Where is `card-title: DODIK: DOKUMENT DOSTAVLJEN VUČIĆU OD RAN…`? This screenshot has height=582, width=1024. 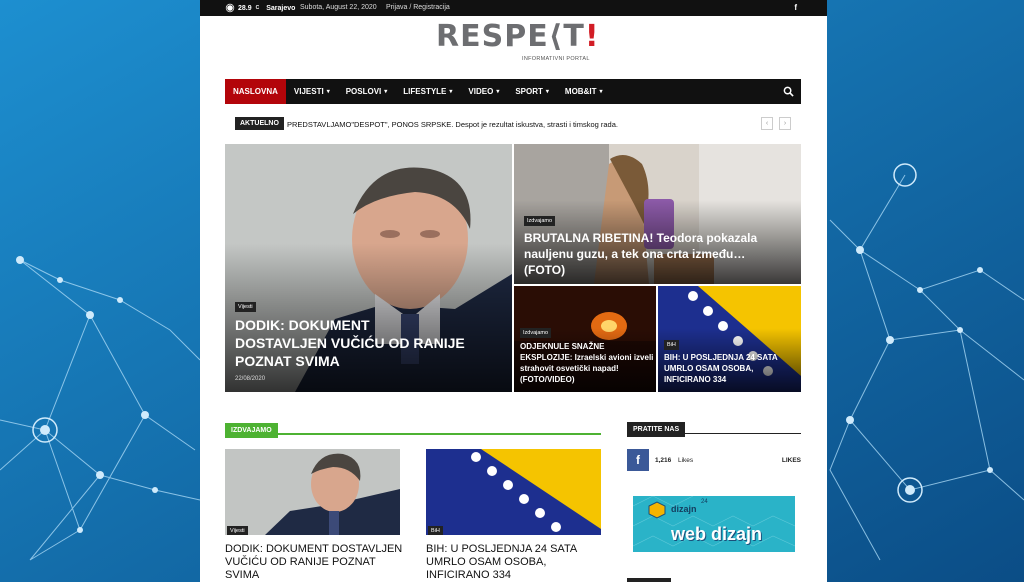
card-title: DODIK: DOKUMENT DOSTAVLJEN VUČIĆU OD RAN… is located at coordinates (315, 562).